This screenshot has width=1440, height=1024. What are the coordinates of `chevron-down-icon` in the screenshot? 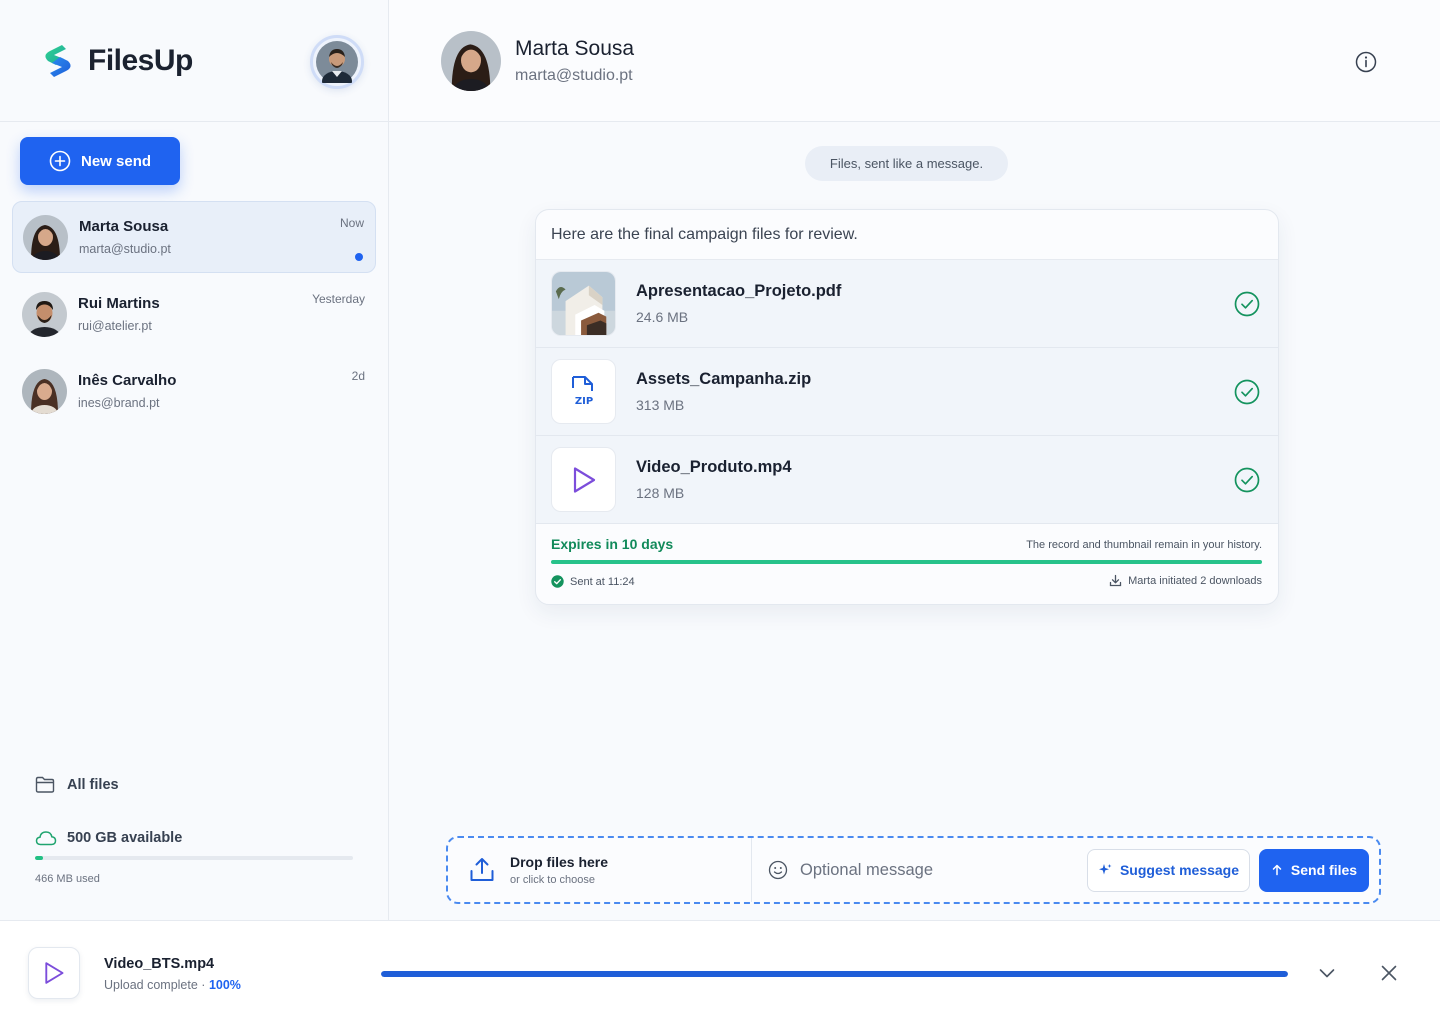 It's located at (1327, 973).